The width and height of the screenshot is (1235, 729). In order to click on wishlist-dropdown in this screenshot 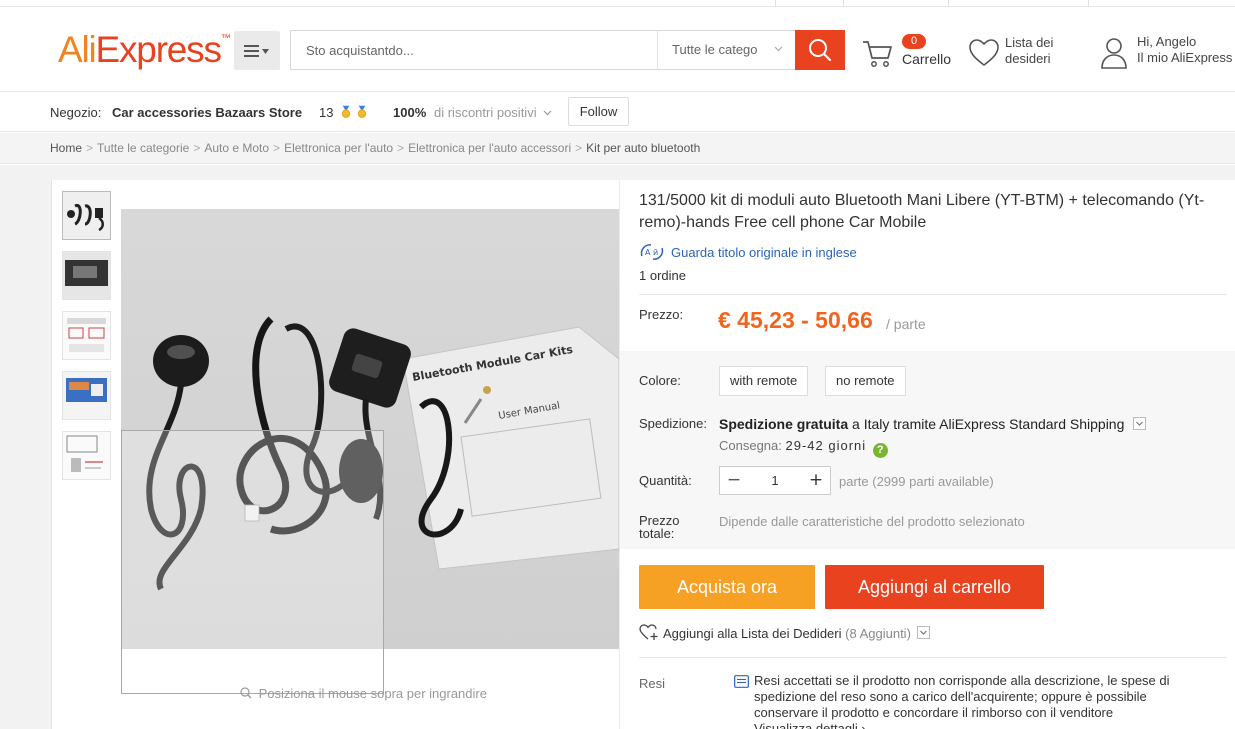, I will do `click(923, 632)`.